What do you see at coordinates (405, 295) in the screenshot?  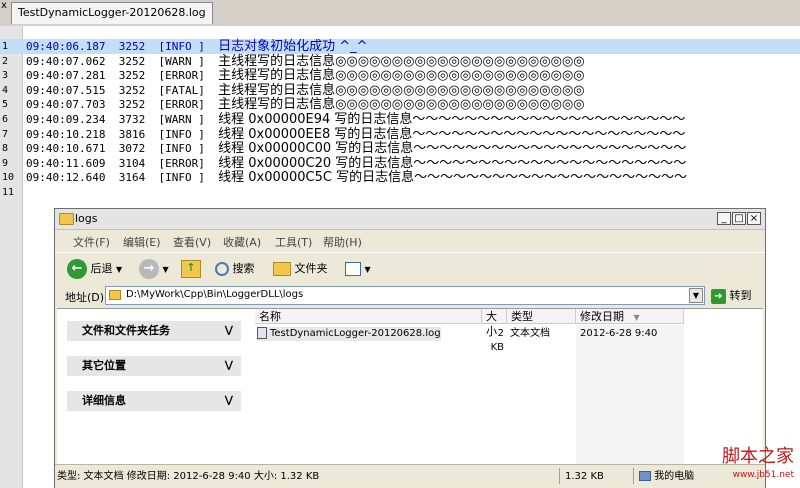 I see `address-input: D:\MyWork\Cpp\Bin\LoggerDLL\logs ▼` at bounding box center [405, 295].